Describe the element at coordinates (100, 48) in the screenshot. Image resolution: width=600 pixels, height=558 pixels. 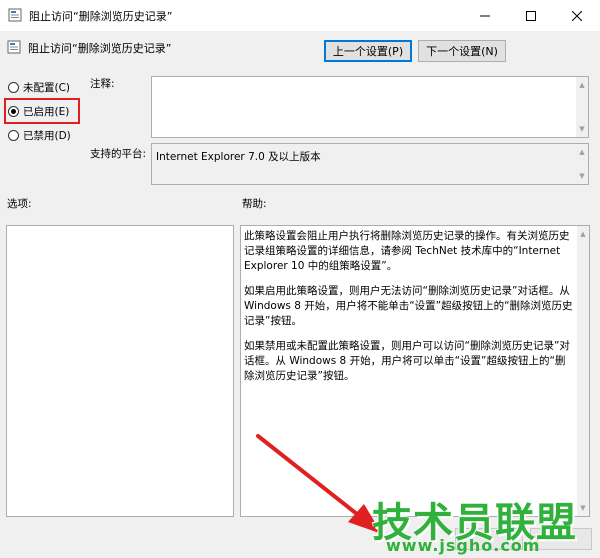
I see `policy-title: 阻止访问“删除浏览历史记录”` at that location.